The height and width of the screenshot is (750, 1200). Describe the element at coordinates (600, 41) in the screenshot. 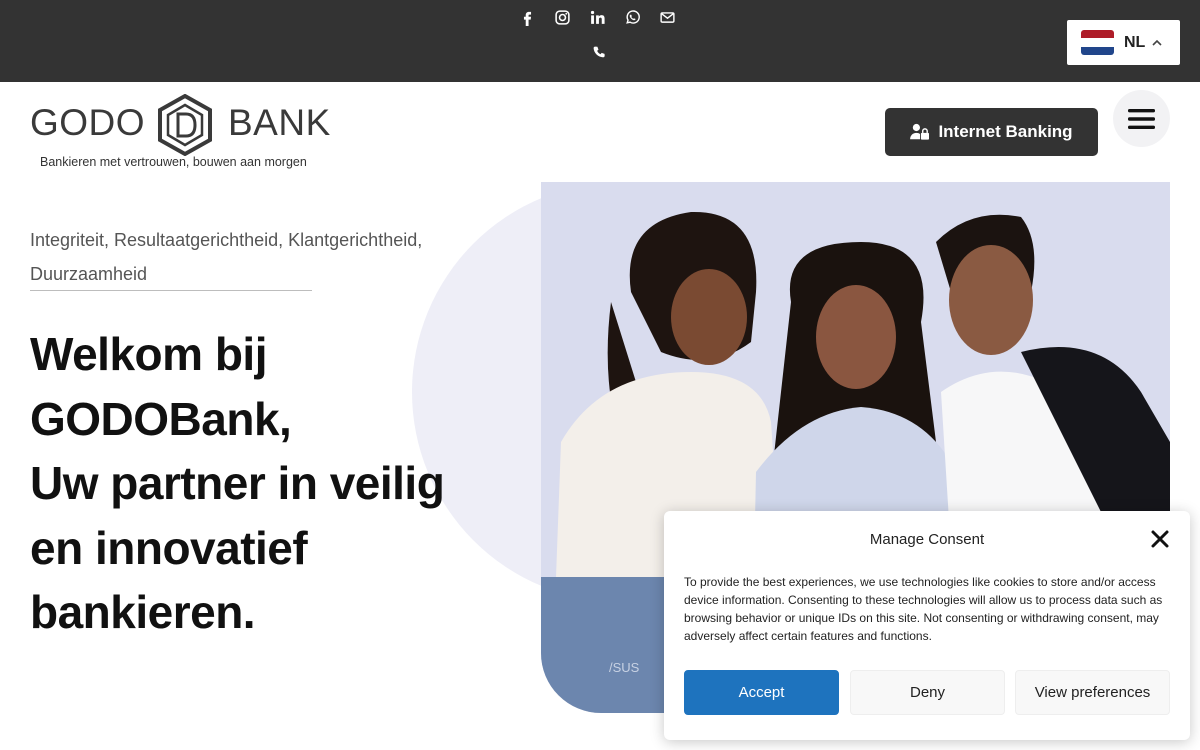

I see `top-bar: NL` at that location.